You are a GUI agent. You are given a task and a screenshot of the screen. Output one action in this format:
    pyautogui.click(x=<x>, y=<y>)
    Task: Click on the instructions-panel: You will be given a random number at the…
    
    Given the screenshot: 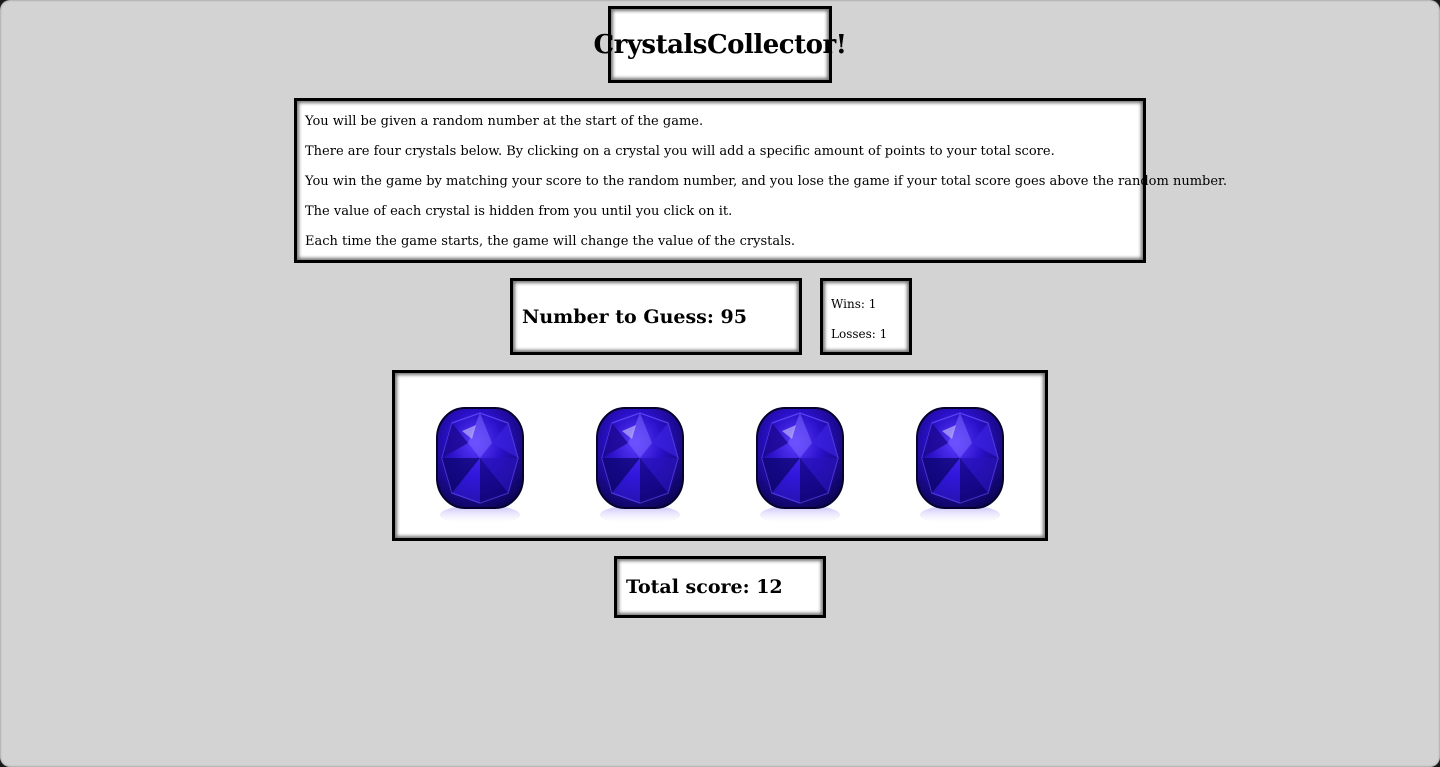 What is the action you would take?
    pyautogui.click(x=760, y=180)
    